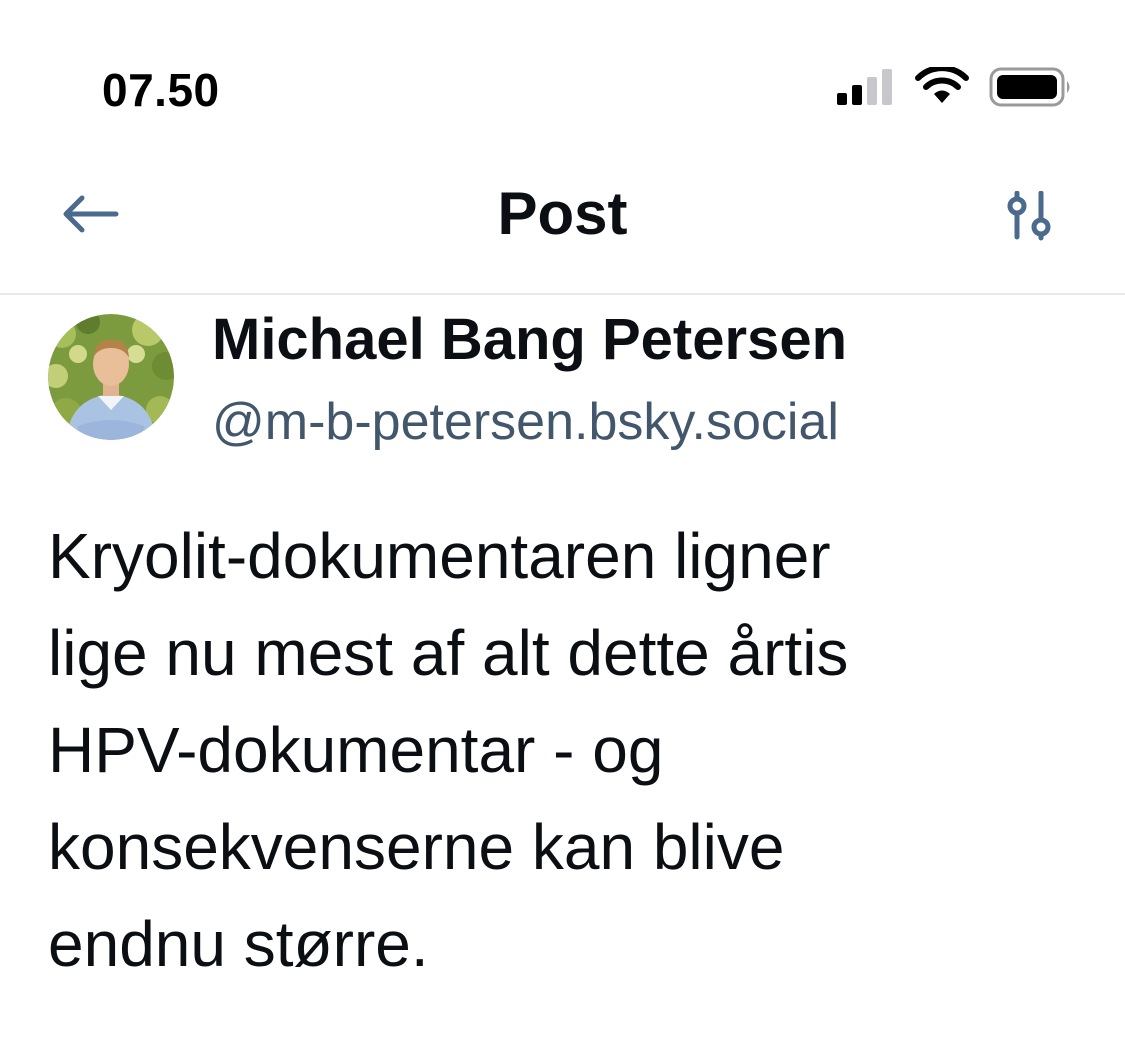 The width and height of the screenshot is (1125, 1047). Describe the element at coordinates (525, 422) in the screenshot. I see `author-handle: @m-b-petersen.bsky.social` at that location.